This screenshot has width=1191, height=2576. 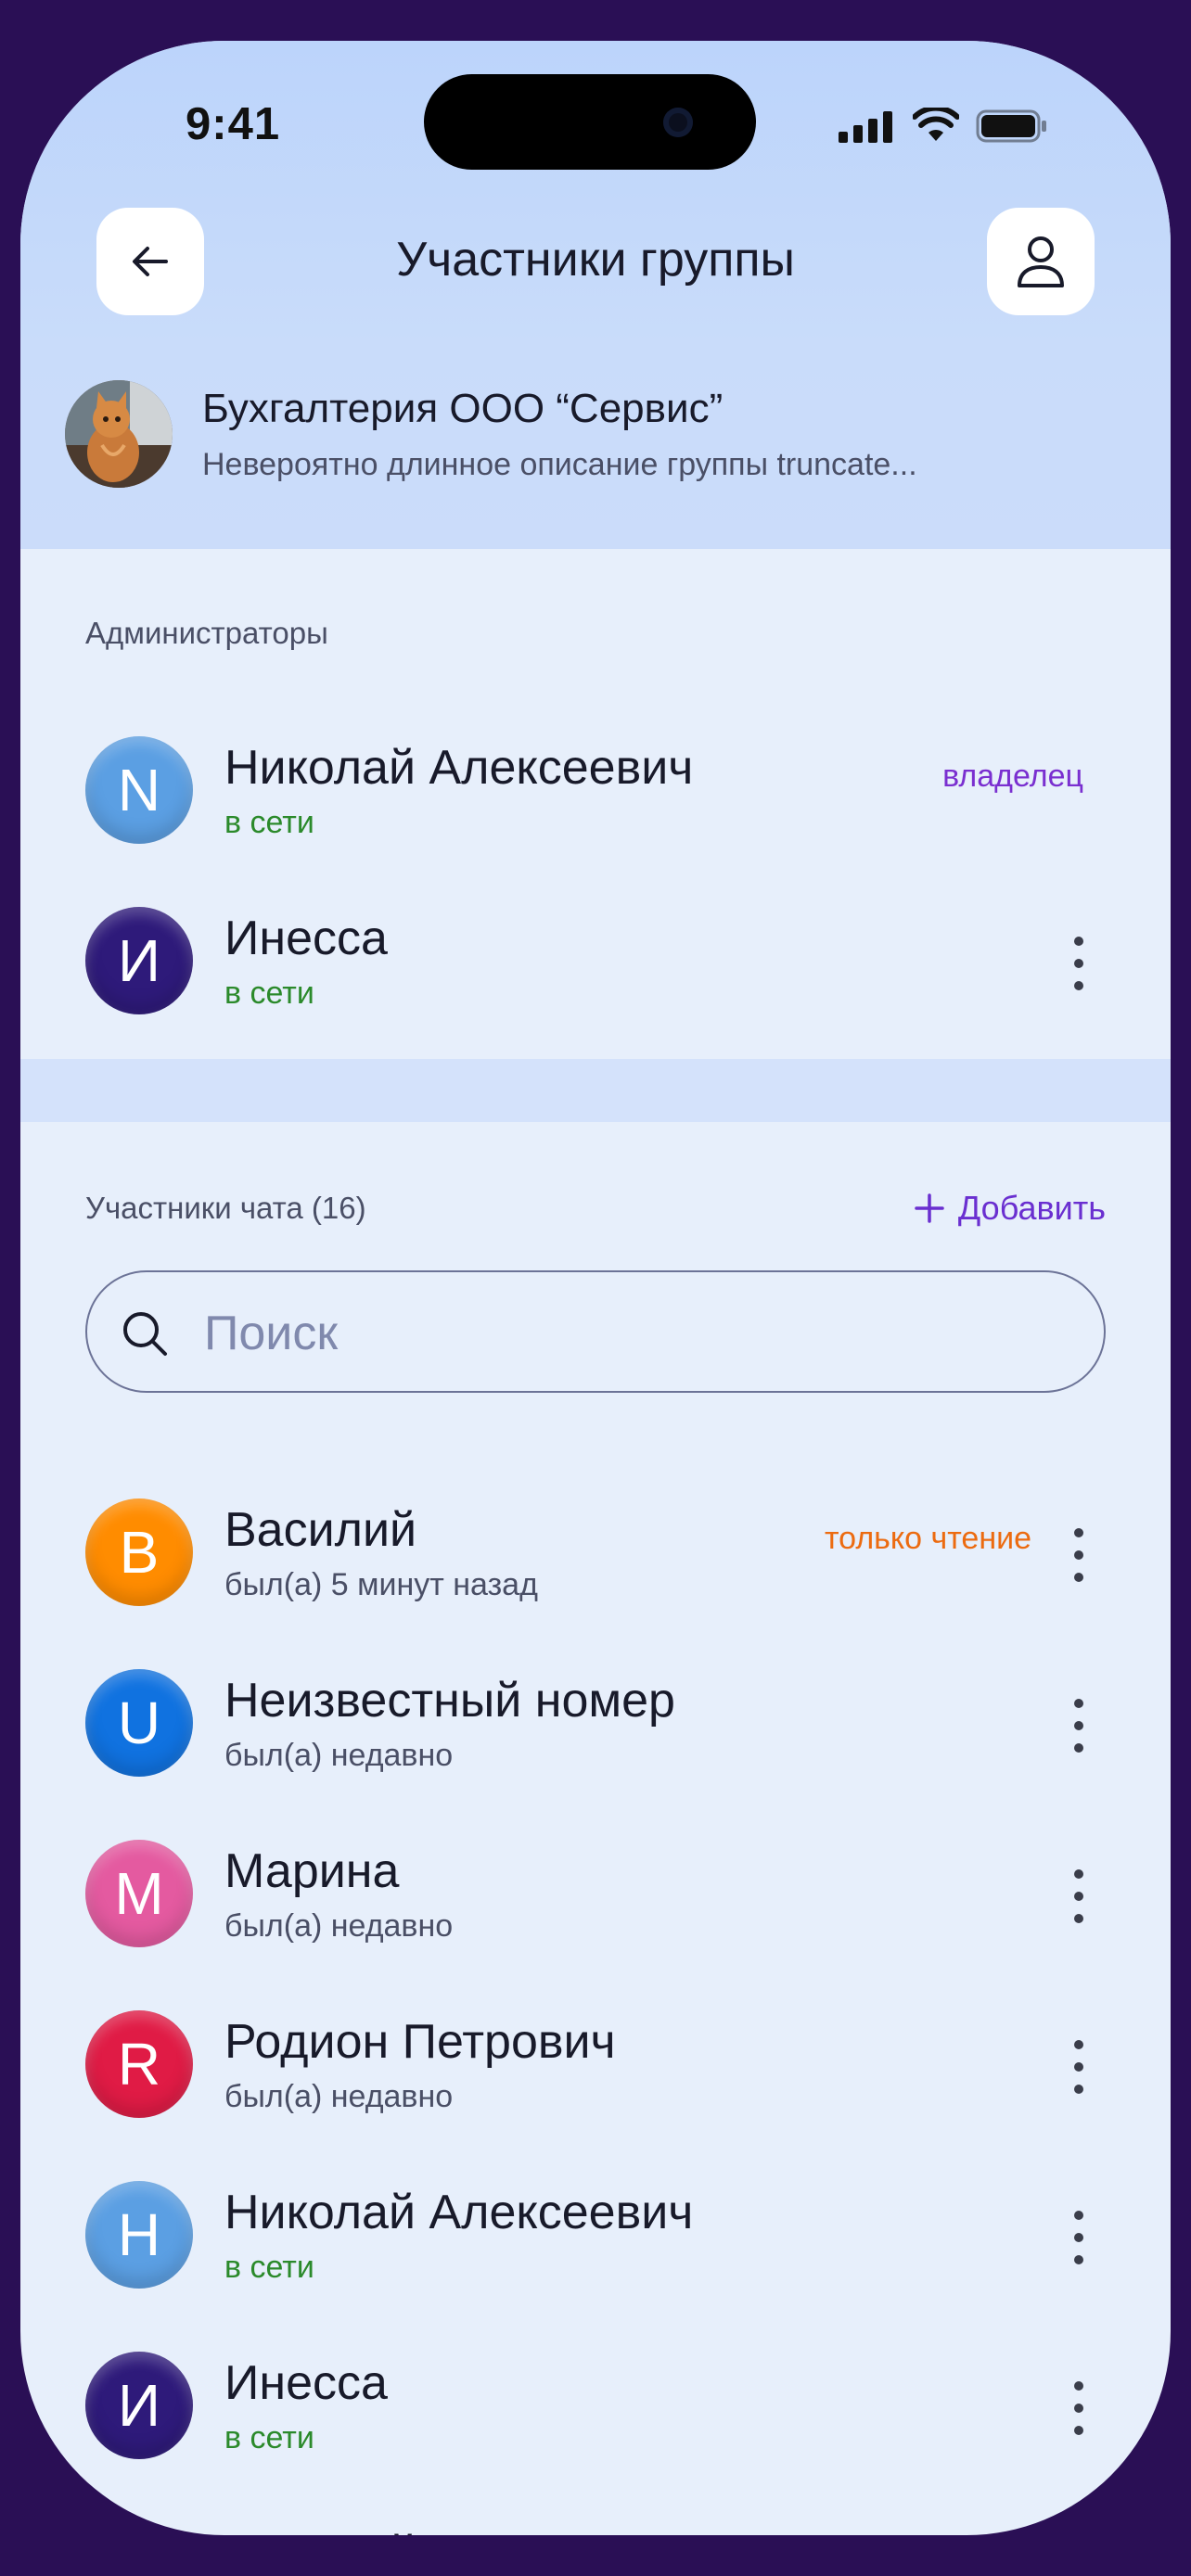 I want to click on user-icon, so click(x=1041, y=261).